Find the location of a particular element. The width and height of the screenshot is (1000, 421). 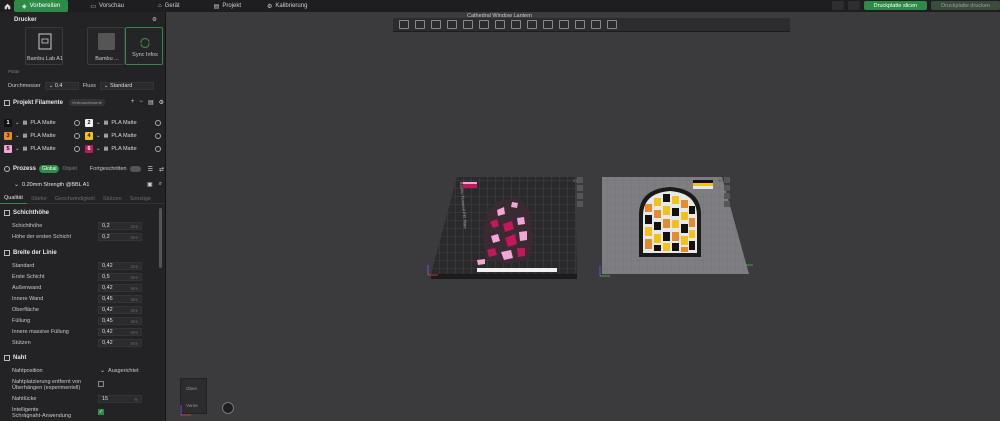

filament-number: 4 is located at coordinates (89, 136).